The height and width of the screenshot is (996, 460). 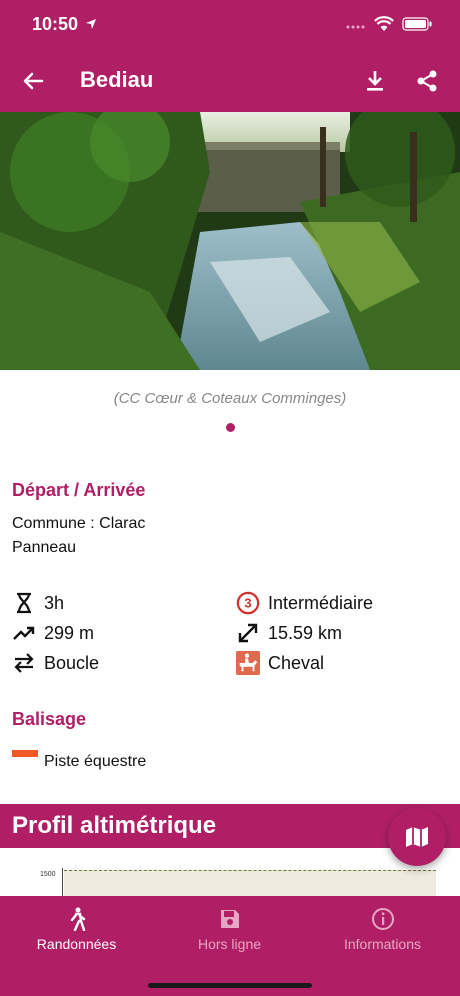 I want to click on status-time: 10:50, so click(x=64, y=24).